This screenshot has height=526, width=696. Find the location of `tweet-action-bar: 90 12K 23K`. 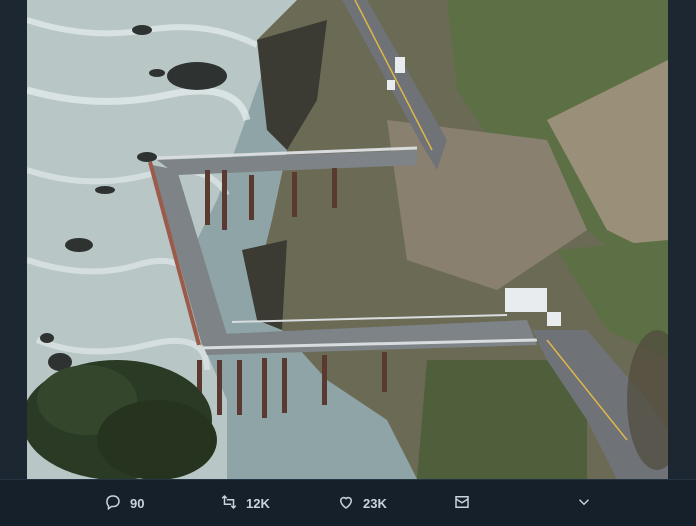

tweet-action-bar: 90 12K 23K is located at coordinates (348, 502).